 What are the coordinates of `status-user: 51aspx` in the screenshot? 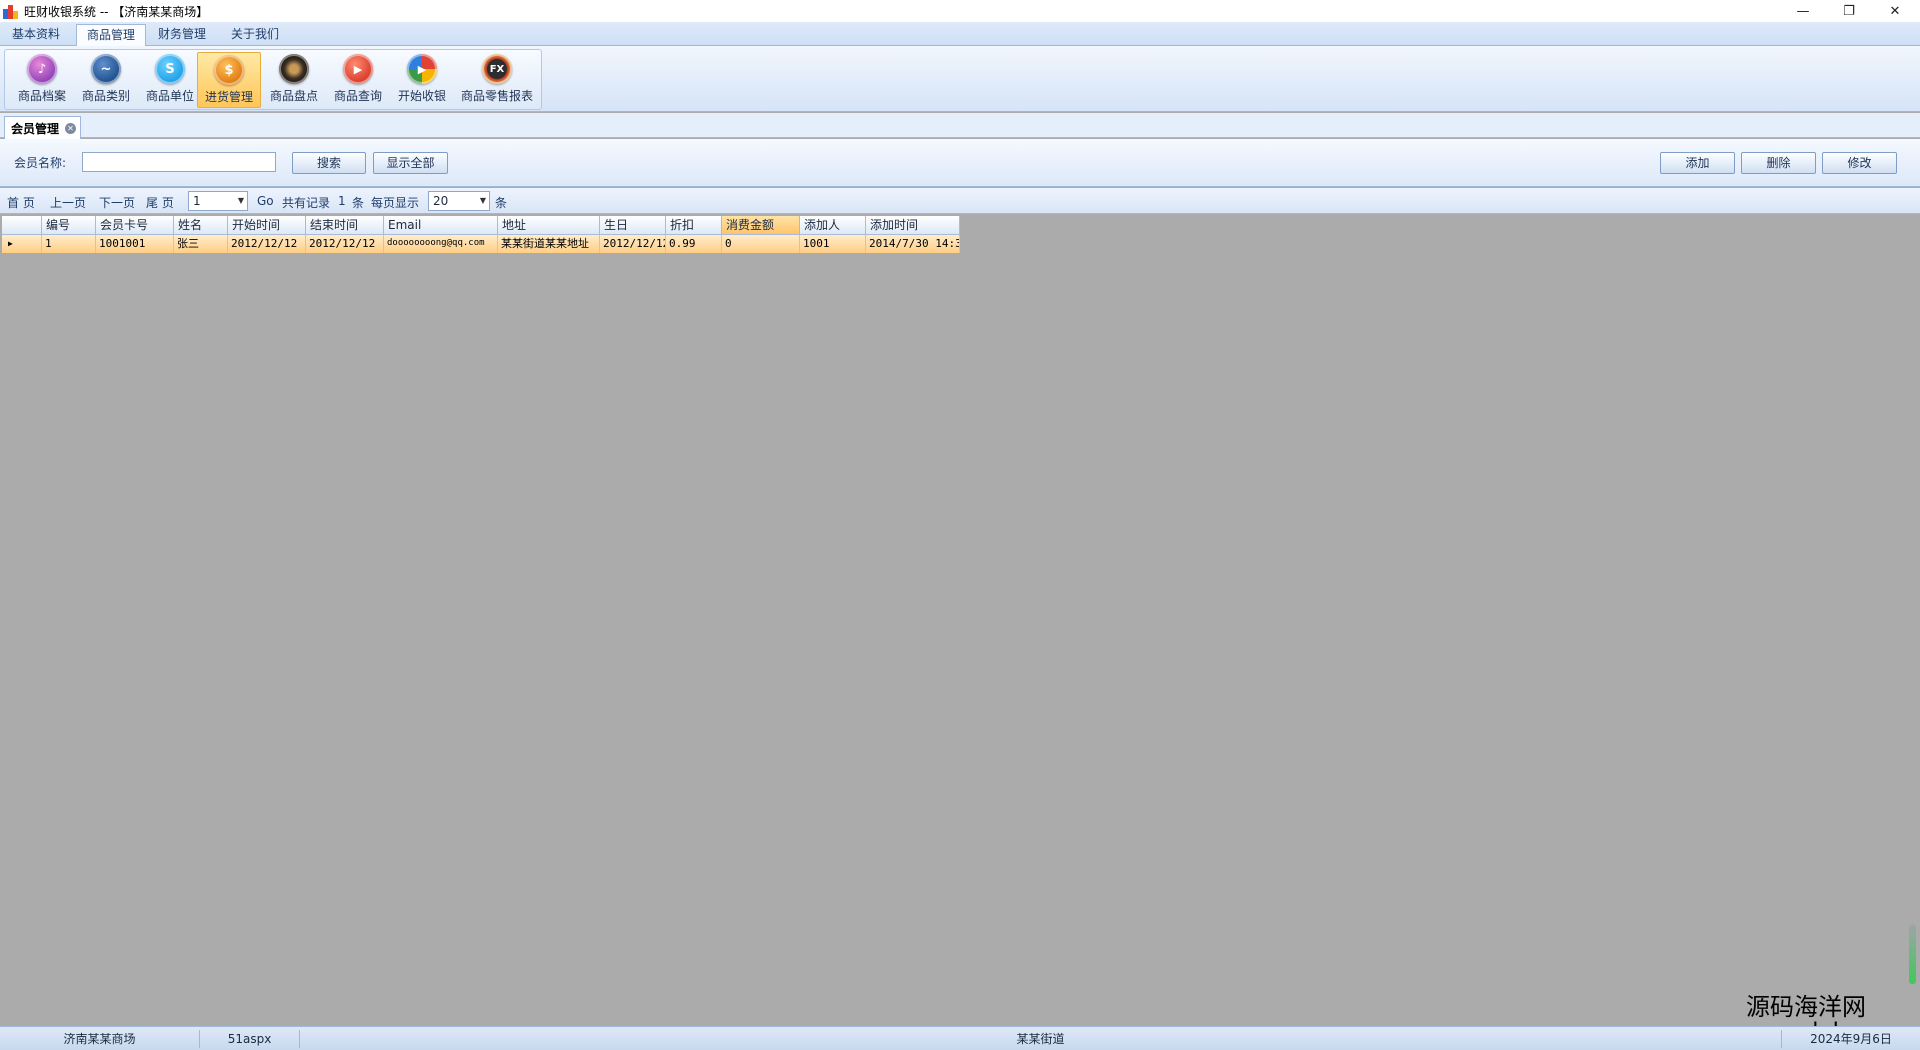 It's located at (250, 1039).